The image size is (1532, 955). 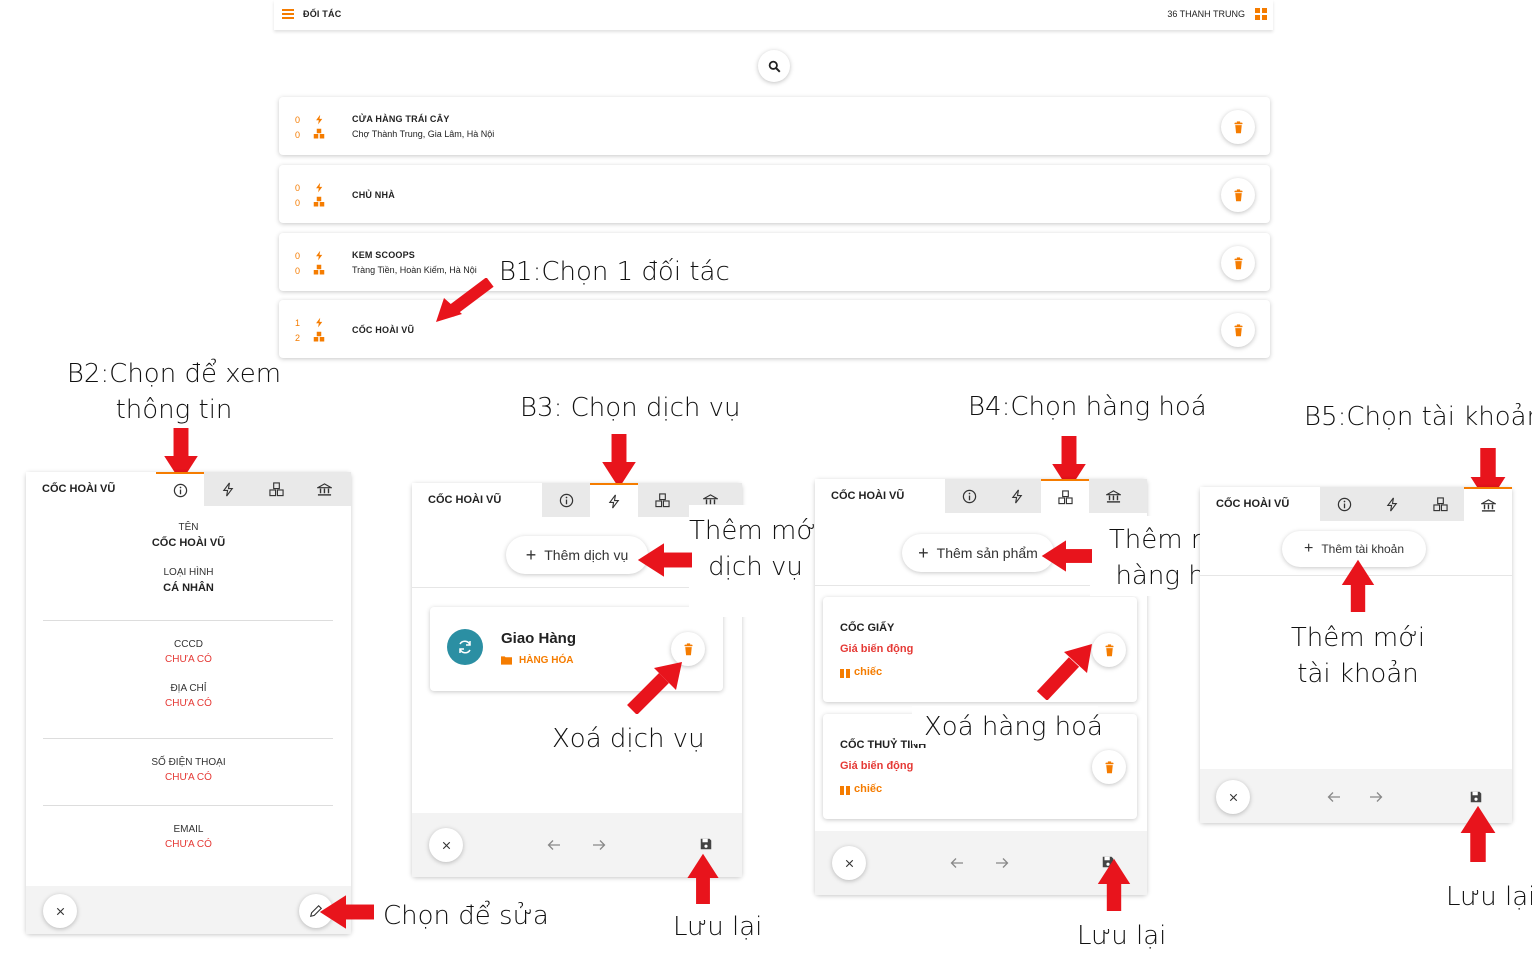 What do you see at coordinates (373, 195) in the screenshot?
I see `partner-name: CHỦ NHÀ` at bounding box center [373, 195].